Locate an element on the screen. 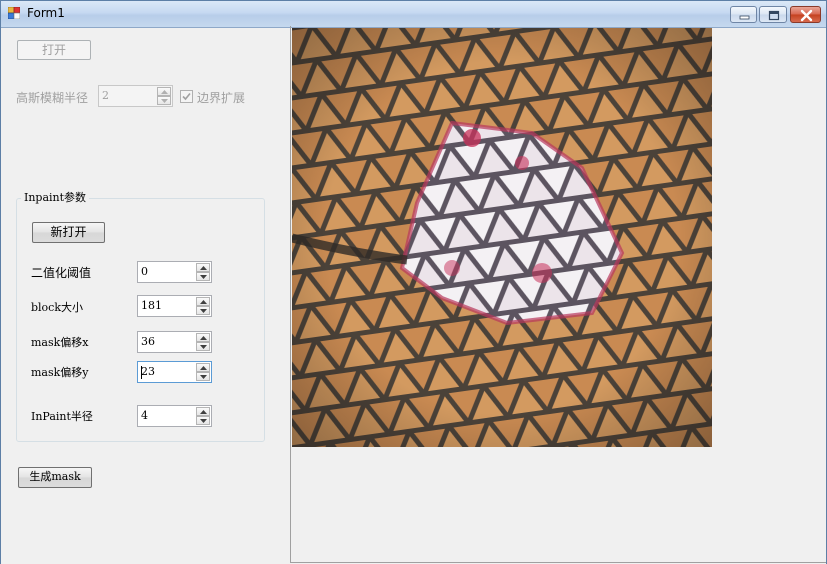 The width and height of the screenshot is (827, 564). checkmark-icon is located at coordinates (186, 96).